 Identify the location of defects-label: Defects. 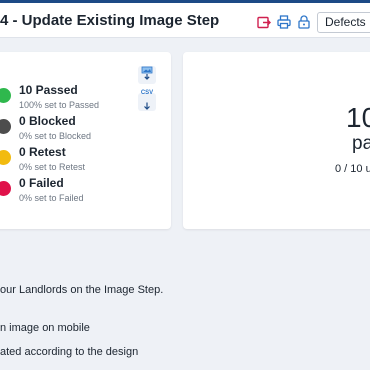
(345, 22).